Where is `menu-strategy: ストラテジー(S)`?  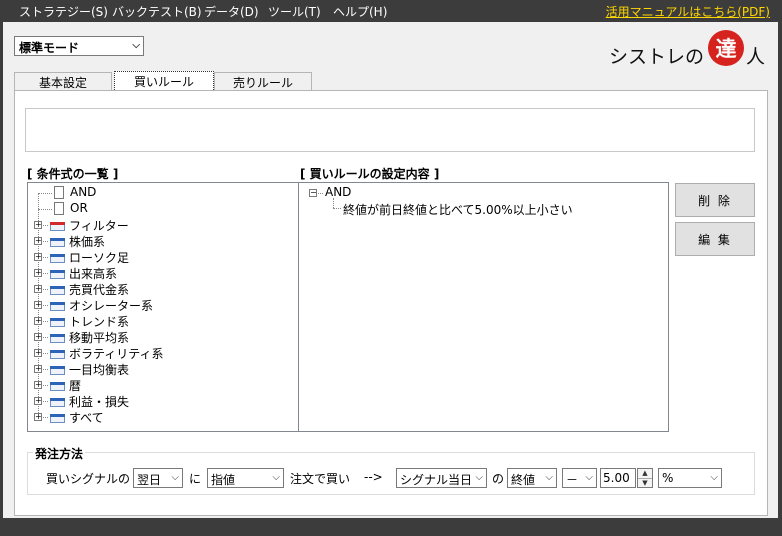
menu-strategy: ストラテジー(S) is located at coordinates (63, 11).